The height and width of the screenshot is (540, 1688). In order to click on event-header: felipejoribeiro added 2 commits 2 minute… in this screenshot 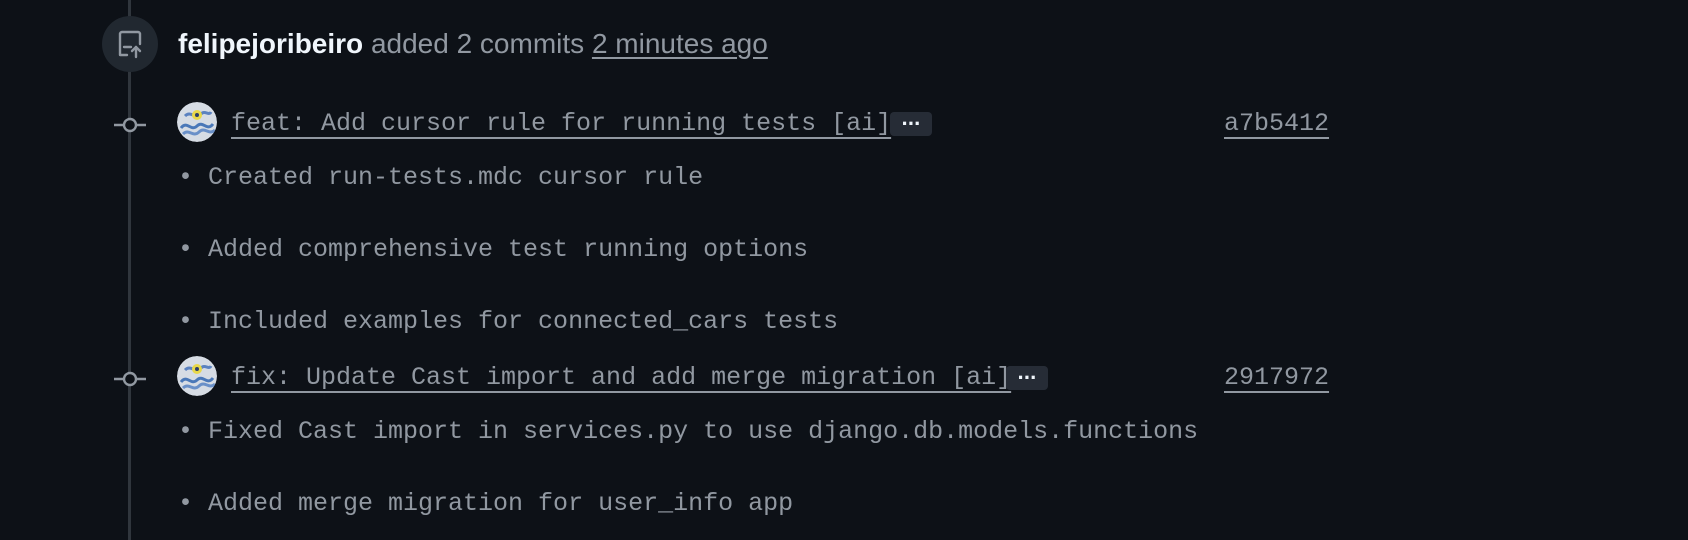, I will do `click(473, 44)`.